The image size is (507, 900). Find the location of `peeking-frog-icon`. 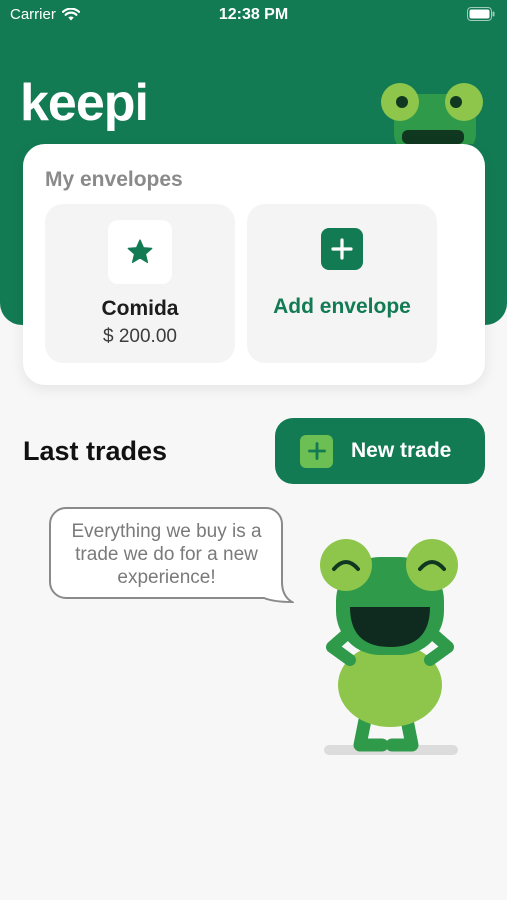

peeking-frog-icon is located at coordinates (432, 113).